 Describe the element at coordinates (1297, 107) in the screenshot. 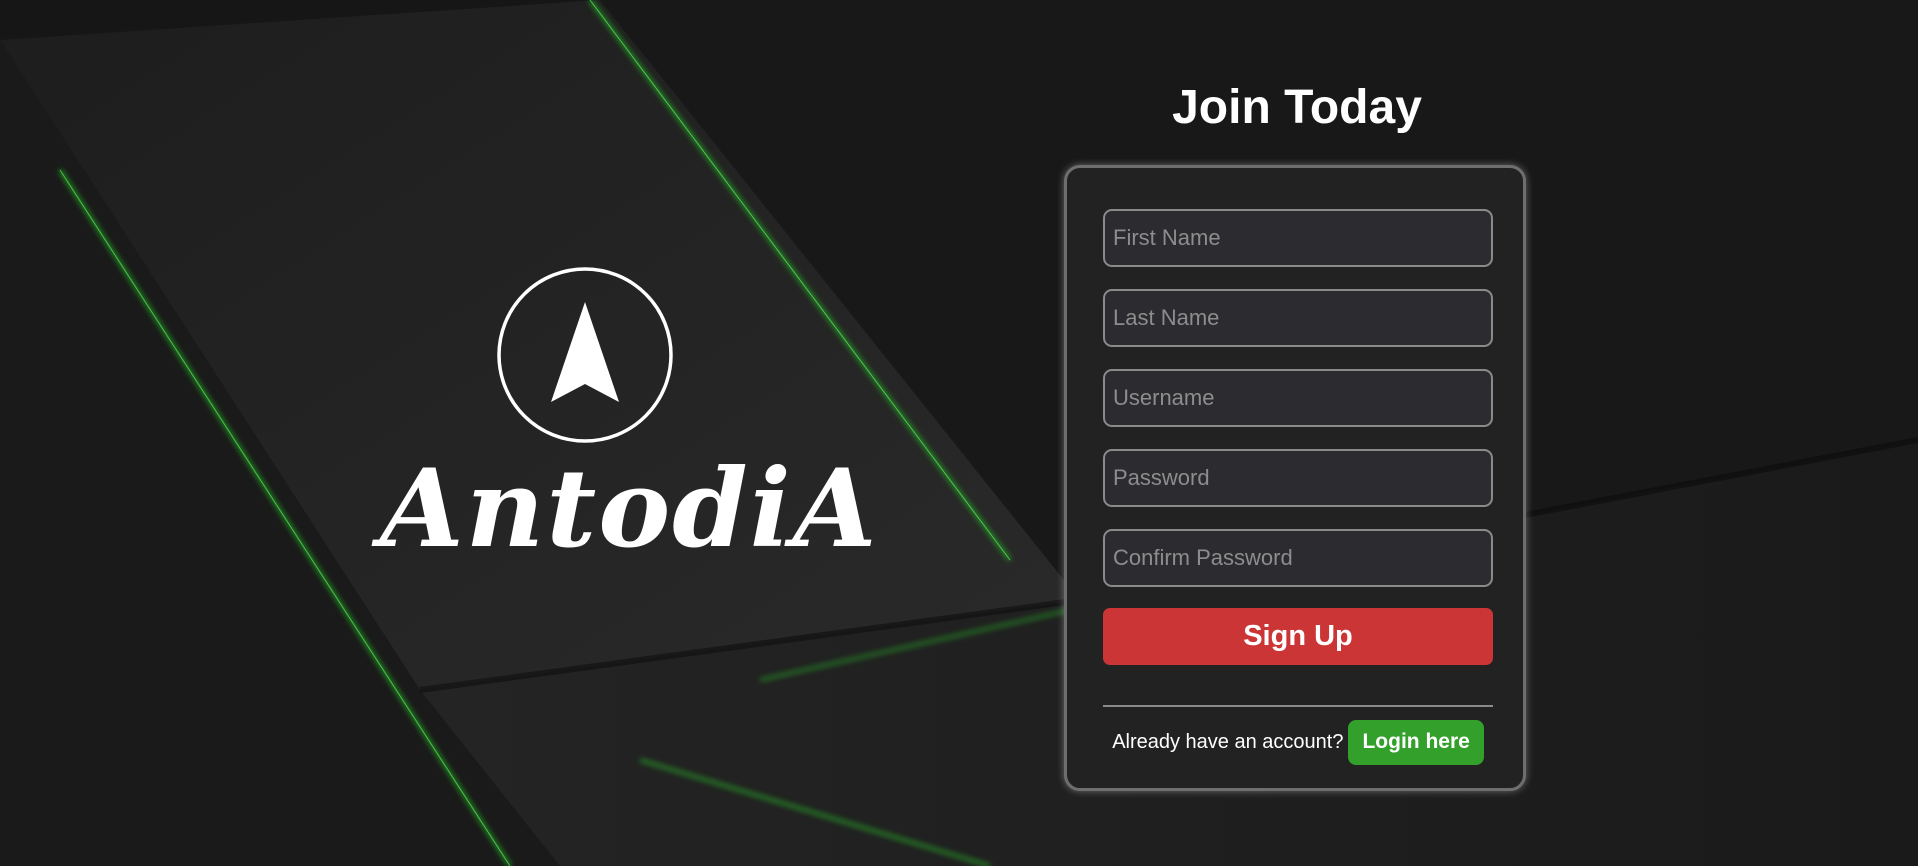

I see `page-title: Join Today` at that location.